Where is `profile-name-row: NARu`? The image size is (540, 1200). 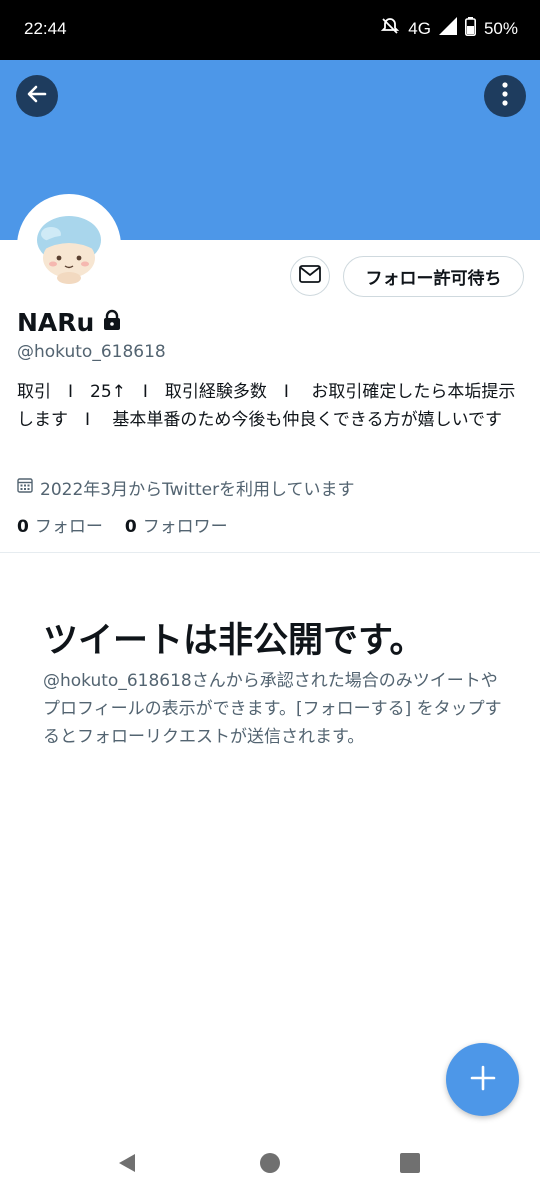
profile-name-row: NARu is located at coordinates (69, 322).